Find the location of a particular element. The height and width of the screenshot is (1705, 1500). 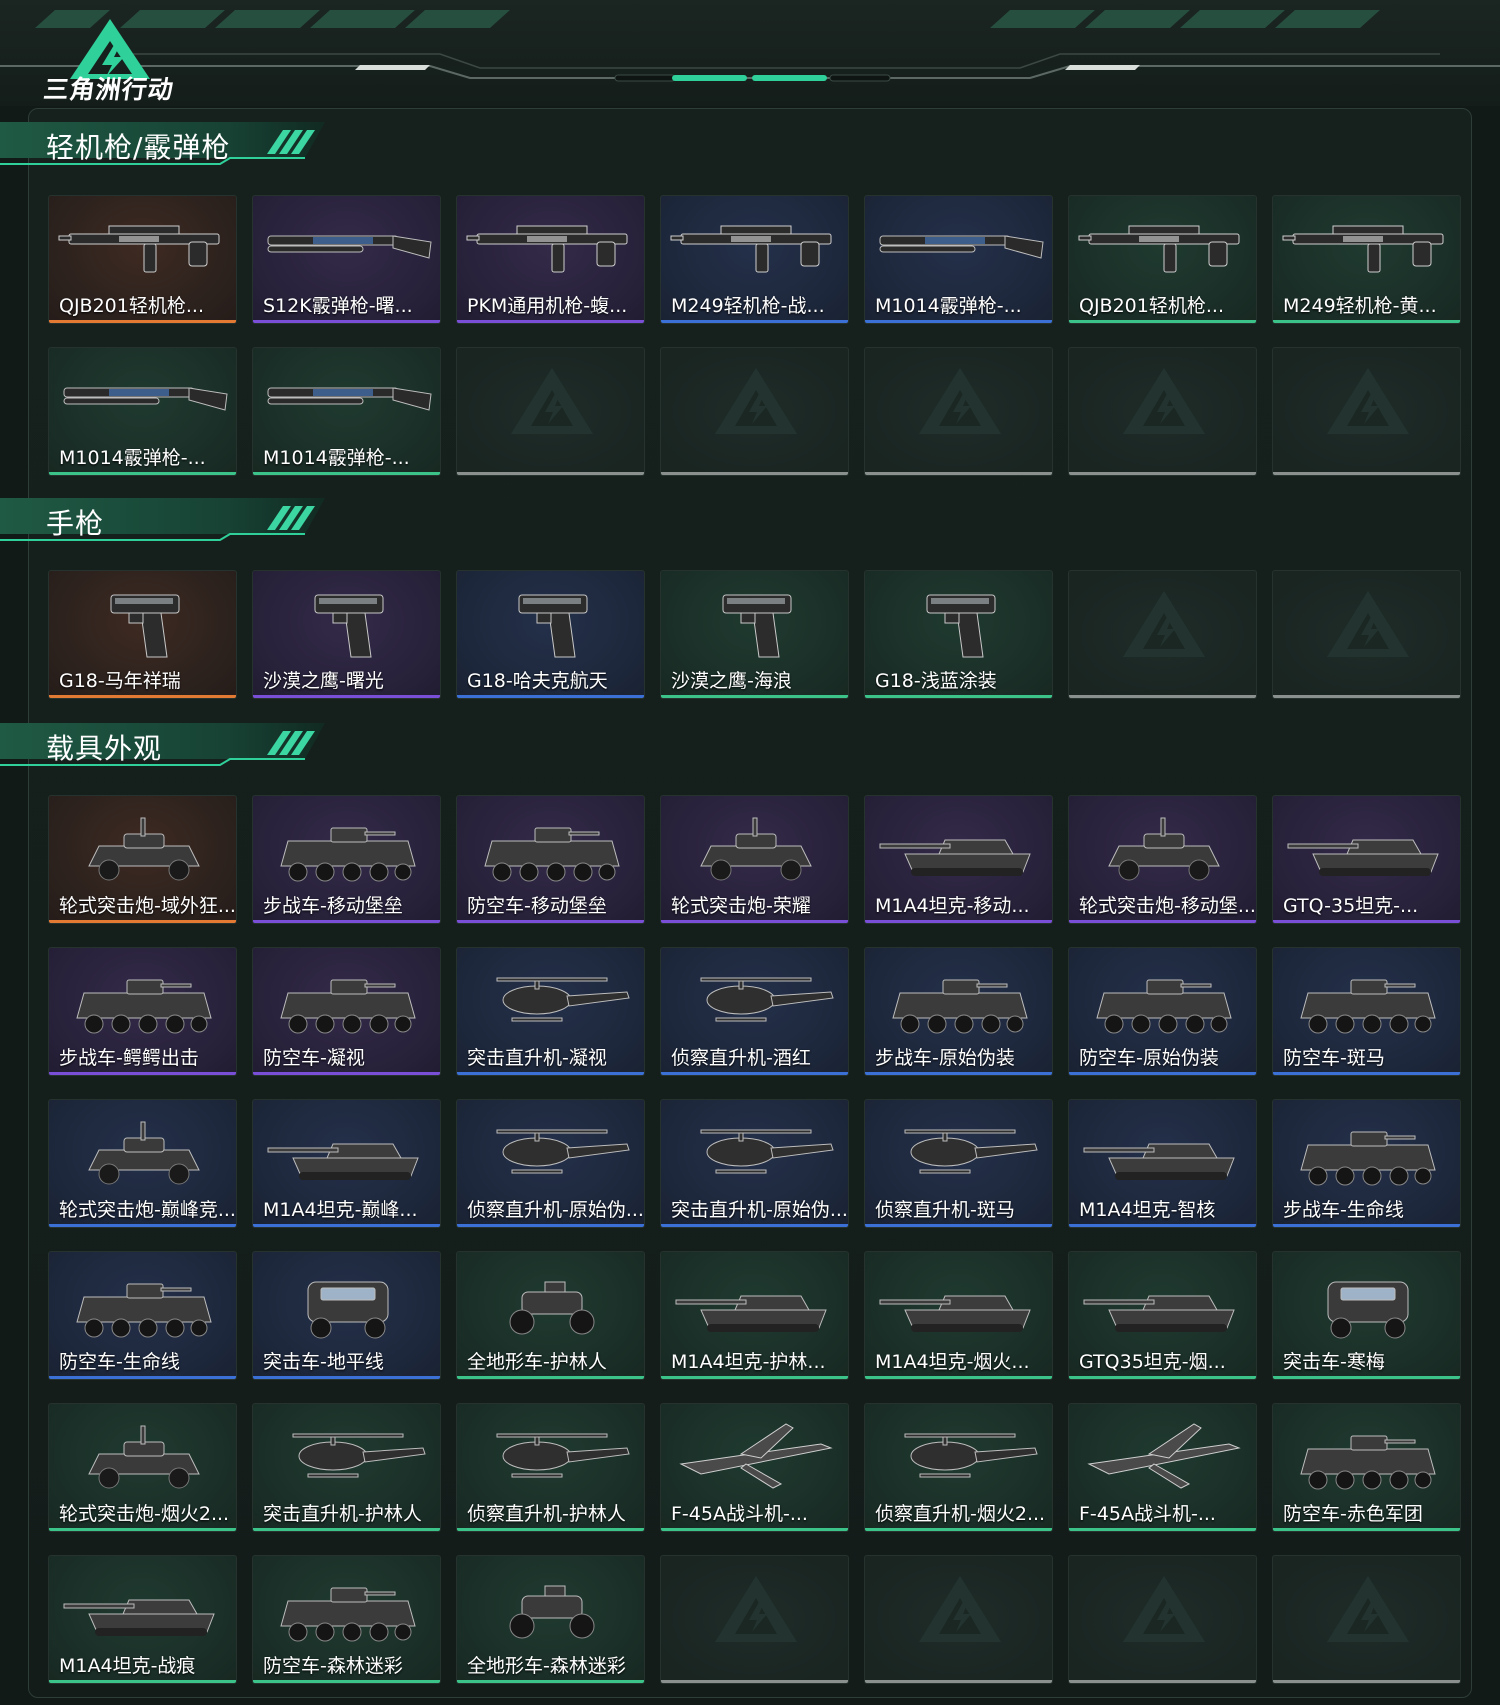

skin-card: 突击车-地平线 is located at coordinates (346, 1315).